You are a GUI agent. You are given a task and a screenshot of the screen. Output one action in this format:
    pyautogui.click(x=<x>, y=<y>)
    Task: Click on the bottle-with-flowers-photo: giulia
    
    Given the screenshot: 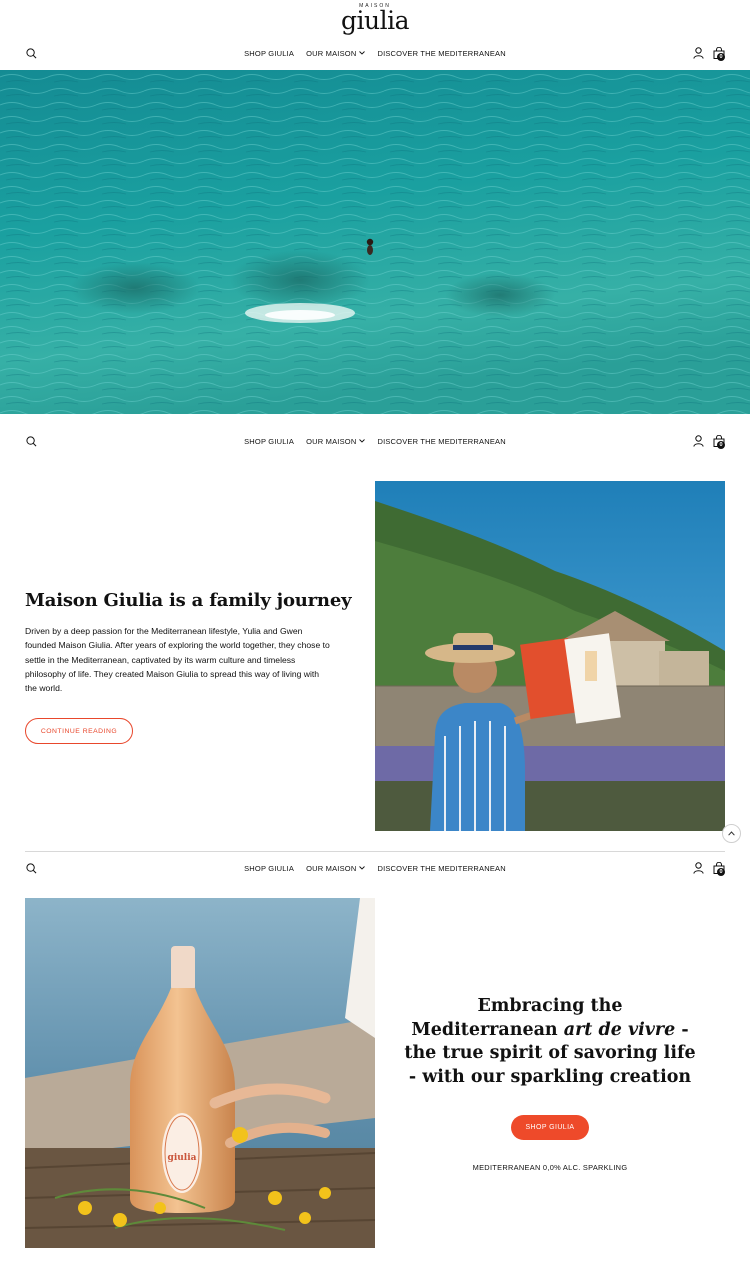 What is the action you would take?
    pyautogui.click(x=200, y=1073)
    